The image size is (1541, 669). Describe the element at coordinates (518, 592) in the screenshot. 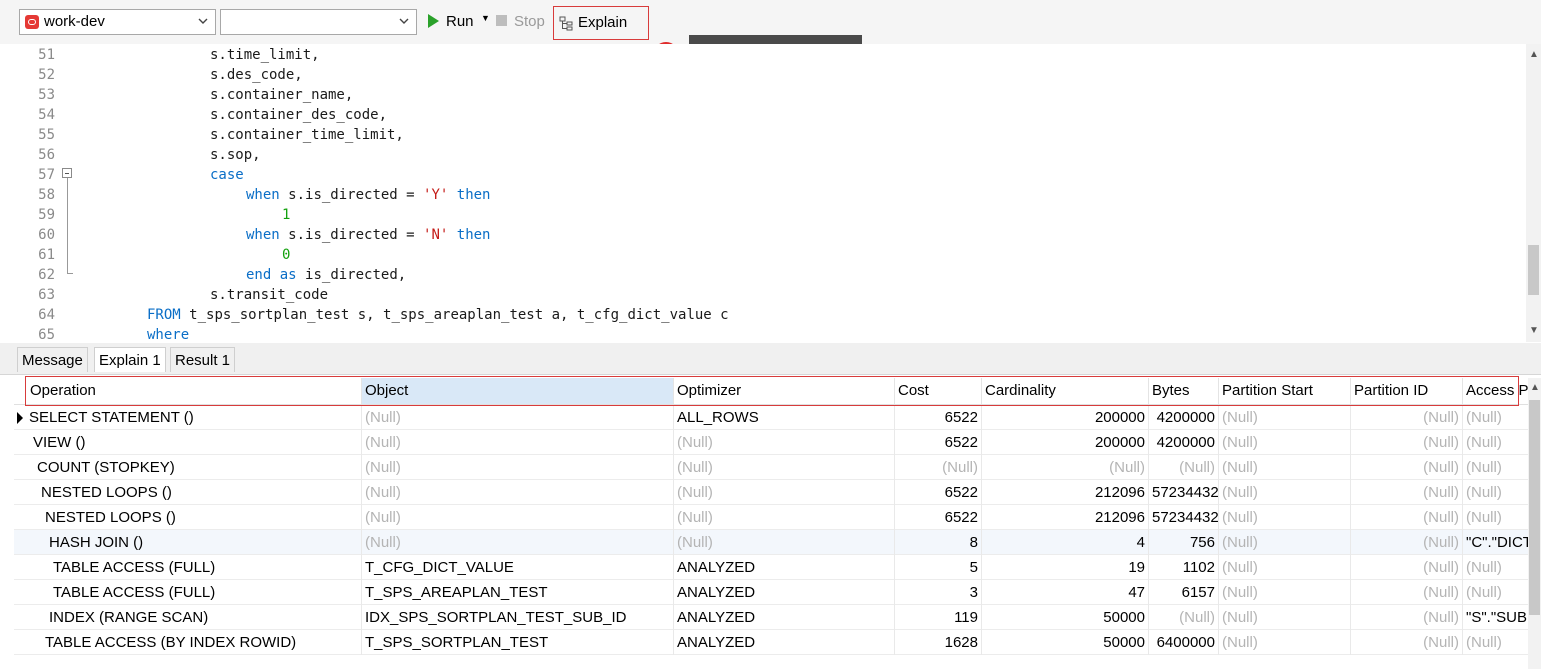

I see `table-cell: T_SPS_AREAPLAN_TEST` at that location.